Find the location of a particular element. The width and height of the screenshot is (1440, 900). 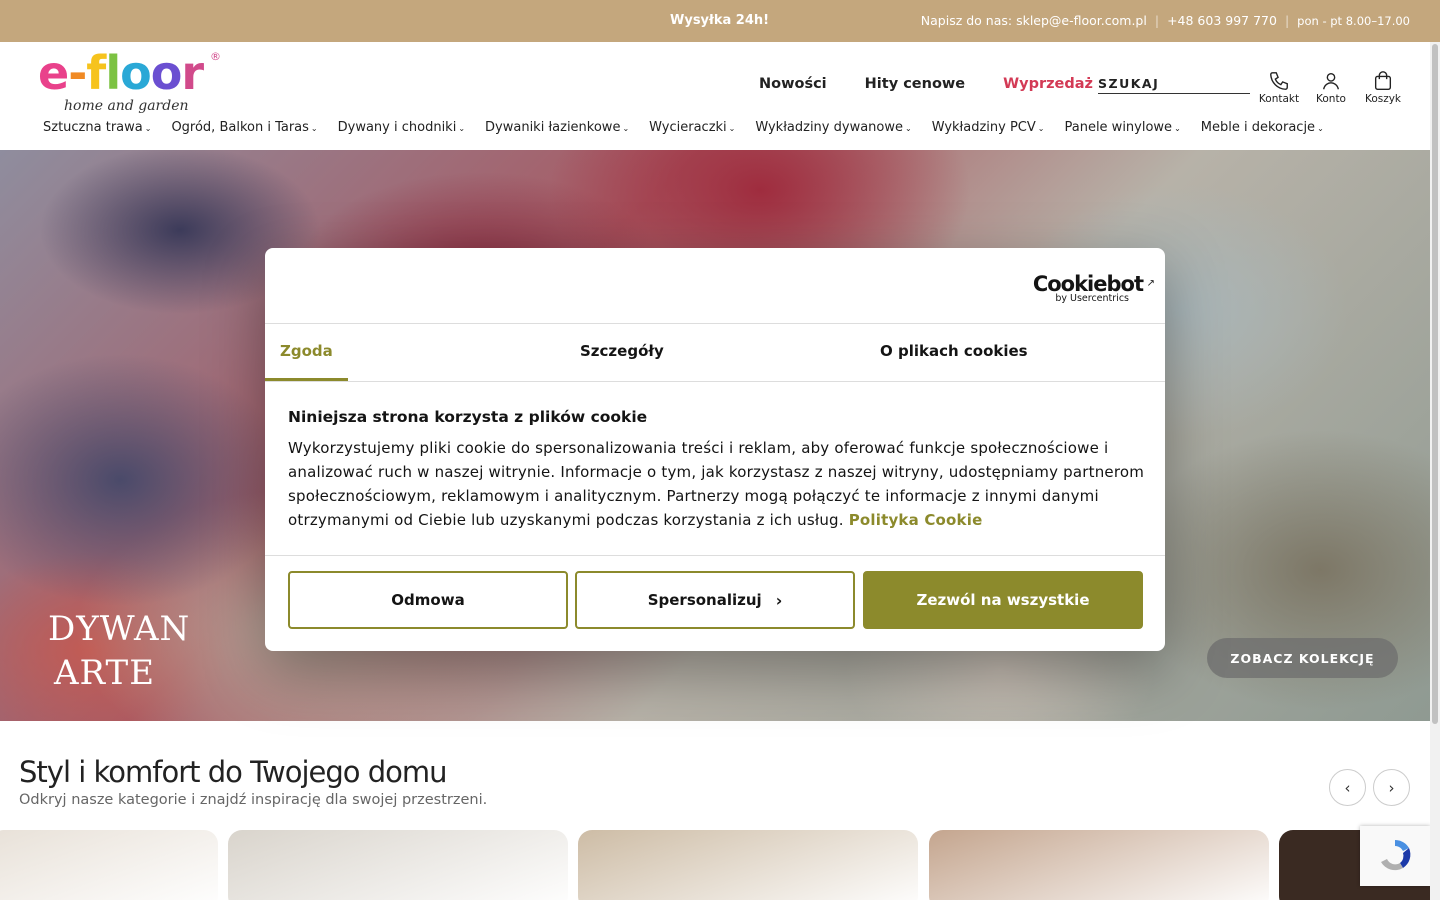

recaptcha-icon is located at coordinates (1396, 855).